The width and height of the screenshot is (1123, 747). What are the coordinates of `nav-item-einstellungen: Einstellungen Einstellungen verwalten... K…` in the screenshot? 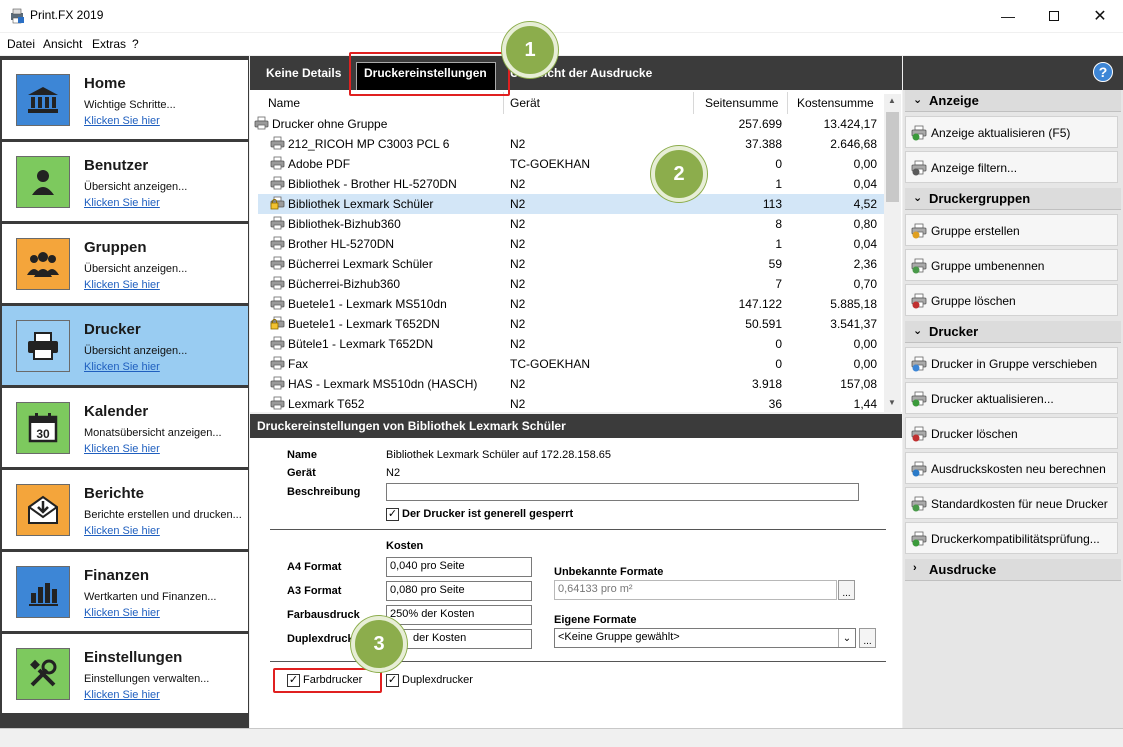 It's located at (125, 673).